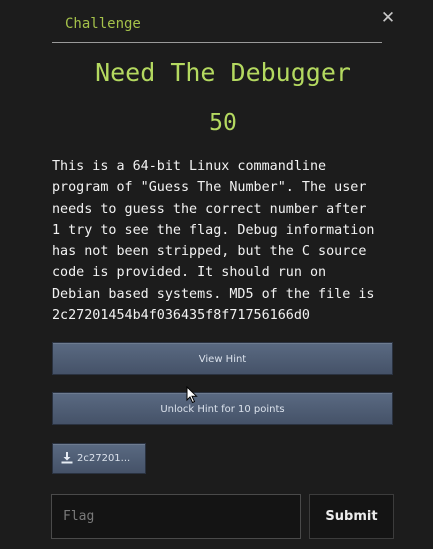 The image size is (433, 549). What do you see at coordinates (223, 72) in the screenshot?
I see `challenge-title: Need The Debugger` at bounding box center [223, 72].